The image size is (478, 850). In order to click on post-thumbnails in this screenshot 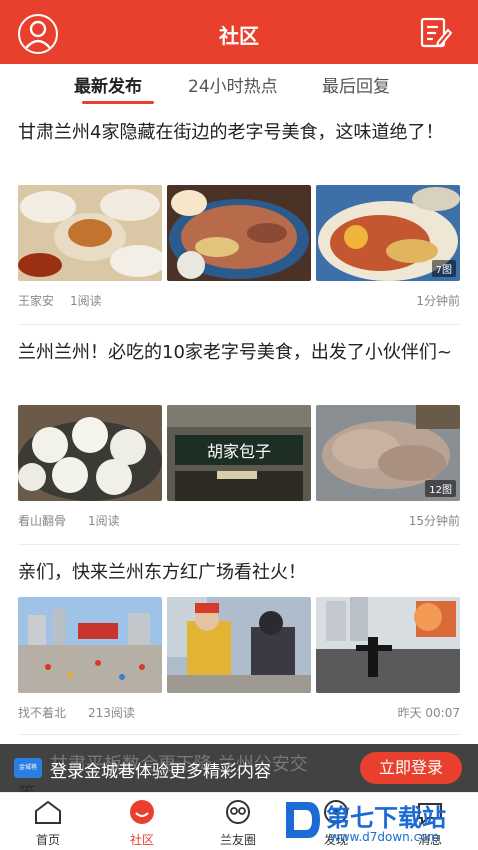, I will do `click(239, 645)`.